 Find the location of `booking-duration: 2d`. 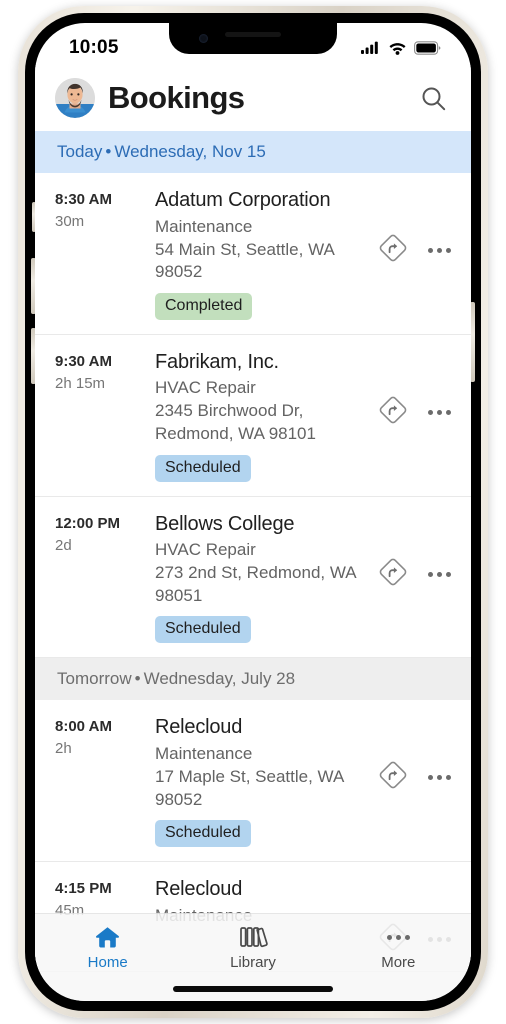

booking-duration: 2d is located at coordinates (63, 545).